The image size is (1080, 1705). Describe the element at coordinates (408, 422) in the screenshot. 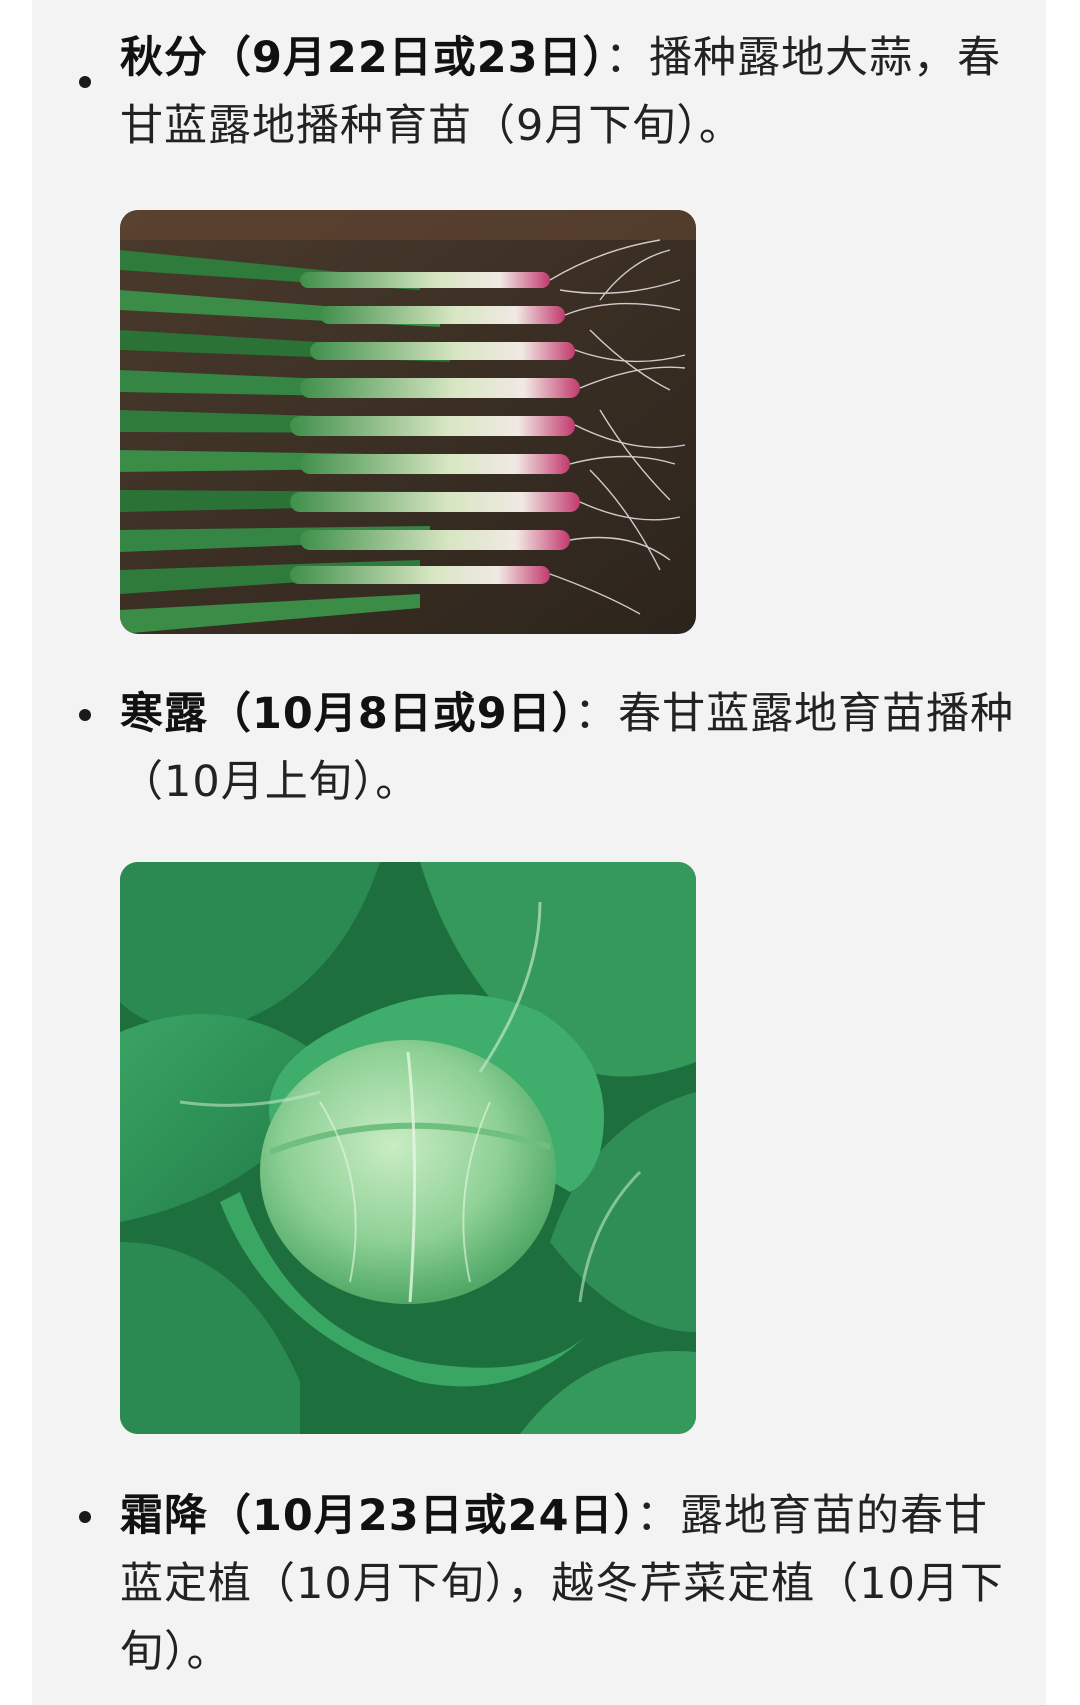

I see `garlic-seedlings-image` at that location.